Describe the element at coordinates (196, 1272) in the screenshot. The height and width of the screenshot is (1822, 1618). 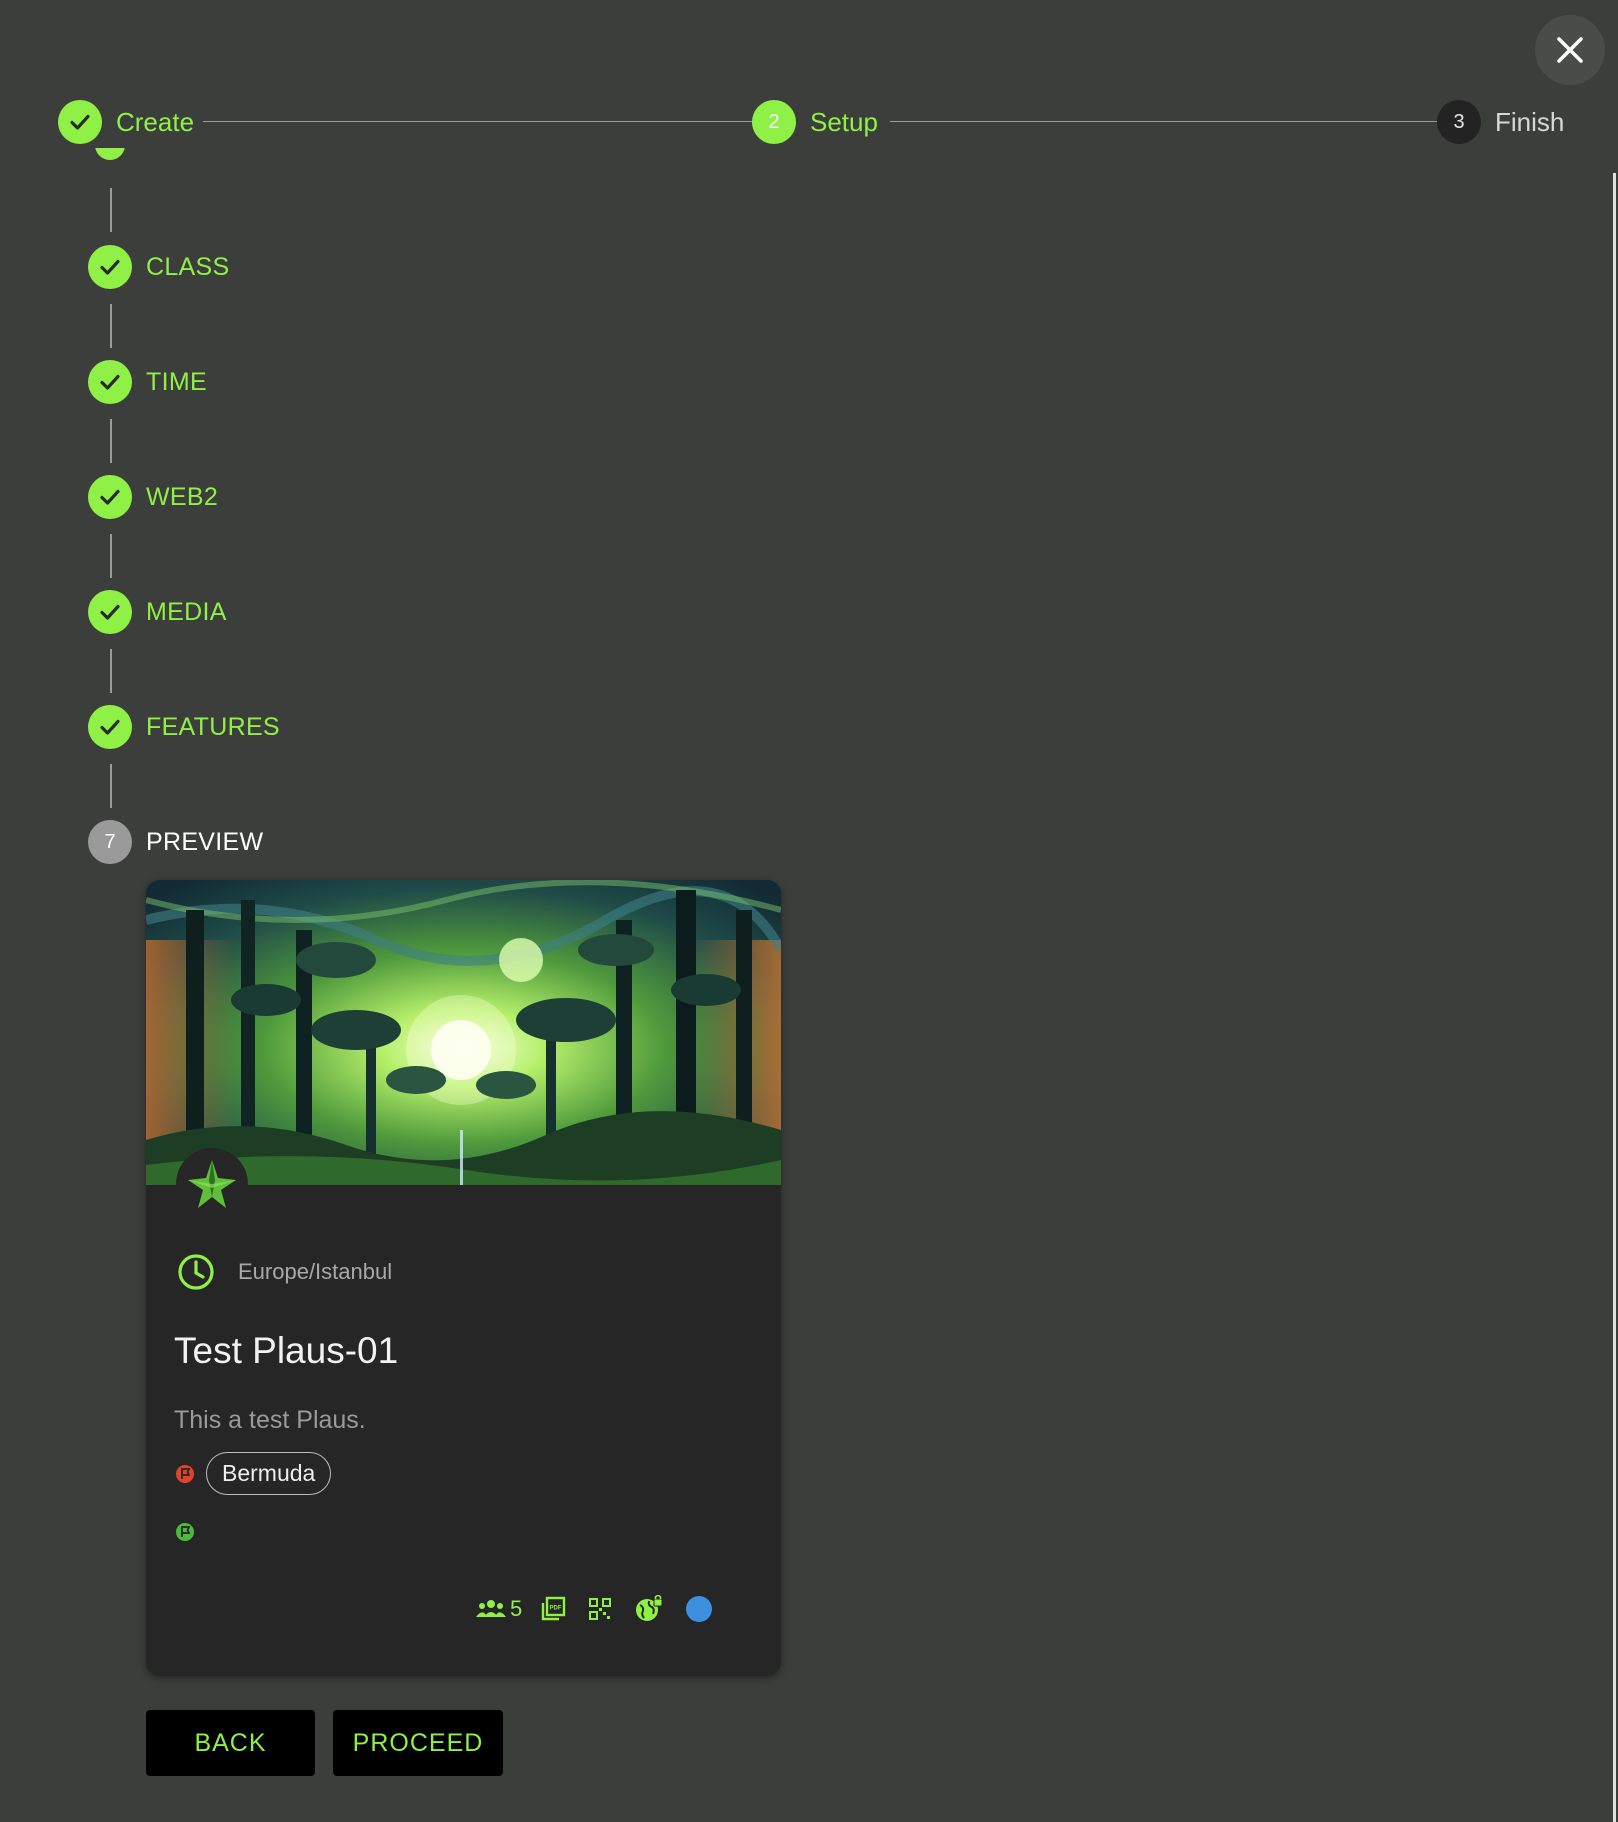
I see `clock-icon` at that location.